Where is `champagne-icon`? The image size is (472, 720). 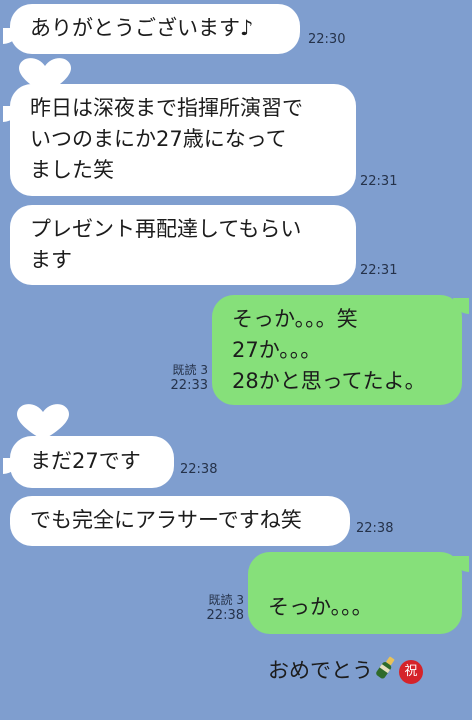
champagne-icon is located at coordinates (386, 671).